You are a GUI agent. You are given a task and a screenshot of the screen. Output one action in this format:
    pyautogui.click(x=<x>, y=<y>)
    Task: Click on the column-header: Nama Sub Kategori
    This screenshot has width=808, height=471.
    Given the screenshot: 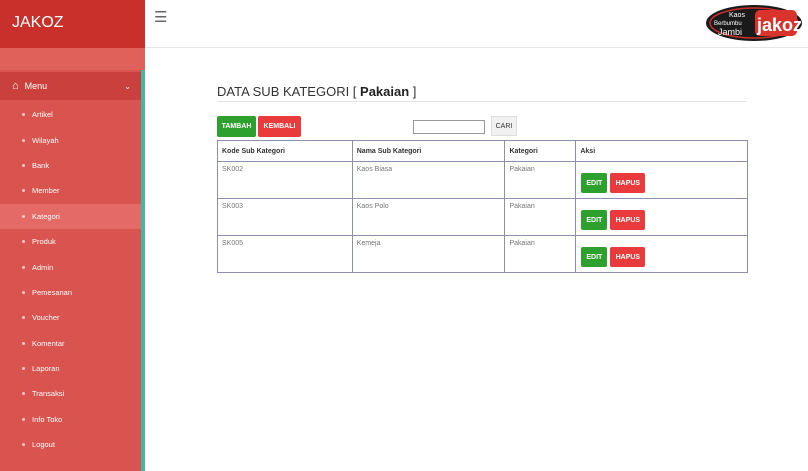 What is the action you would take?
    pyautogui.click(x=428, y=151)
    